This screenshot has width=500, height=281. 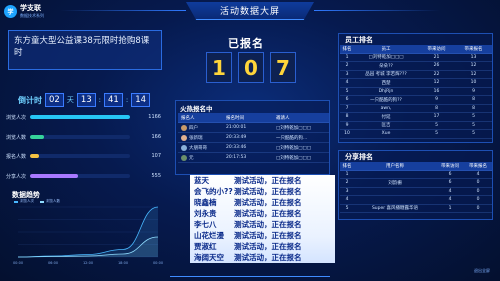 I want to click on ticker-row: 刘永贵 测试活动，正在报名, so click(x=262, y=213).